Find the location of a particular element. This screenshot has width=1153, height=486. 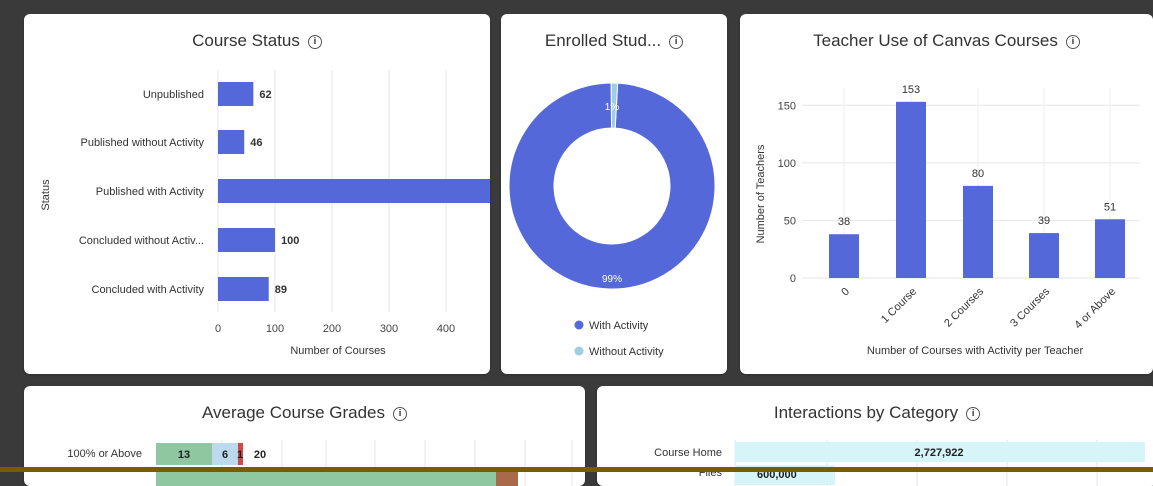

x-tick-label: 1 Course is located at coordinates (899, 306).